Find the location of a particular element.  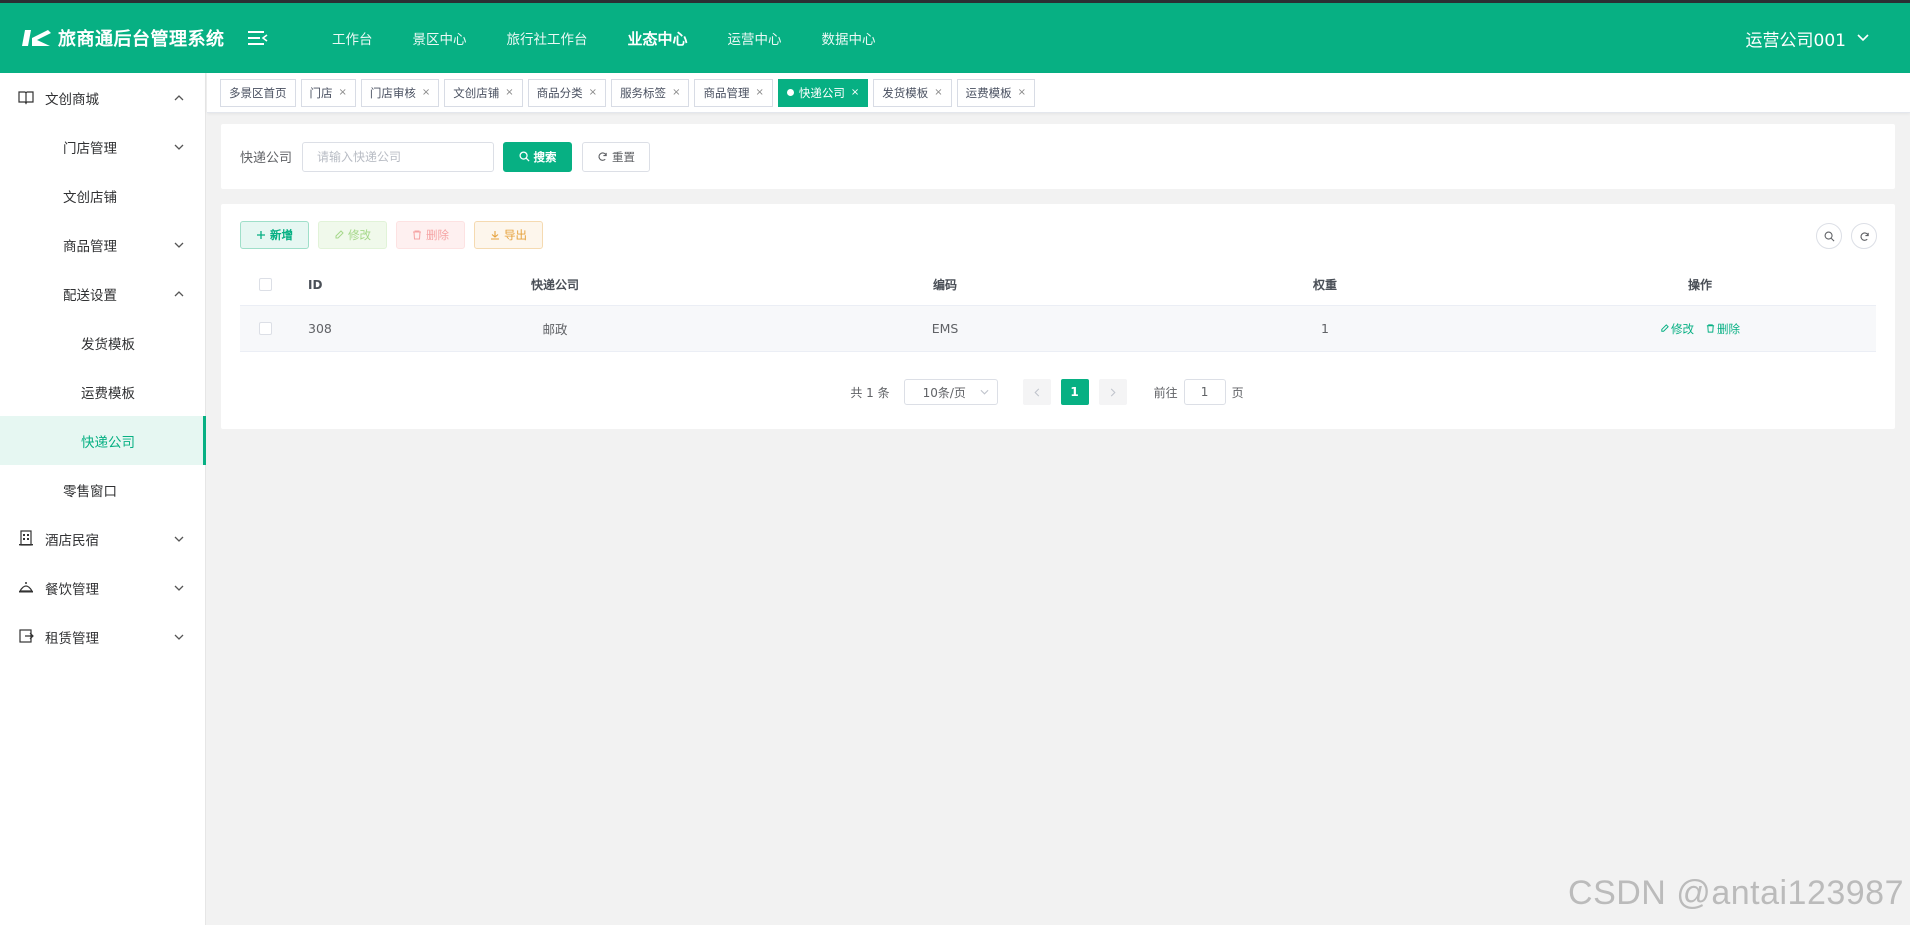

refresh-button is located at coordinates (1864, 236).